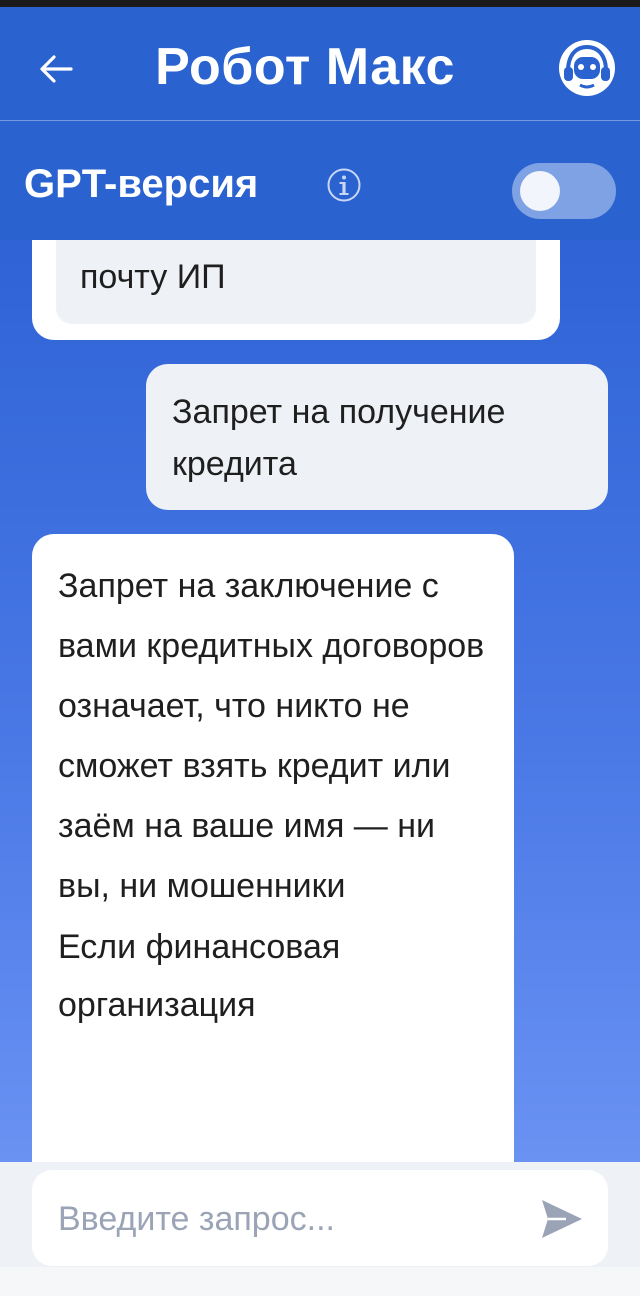 This screenshot has height=1296, width=640. I want to click on gpt-version-label: GPT-версия, so click(141, 184).